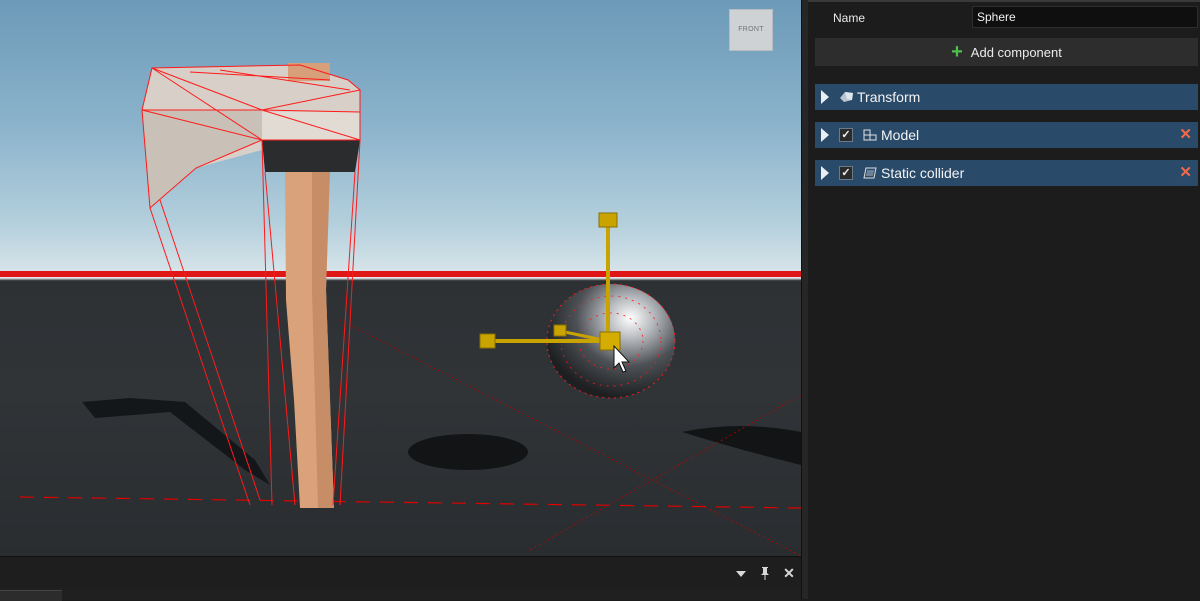 Image resolution: width=1200 pixels, height=601 pixels. I want to click on add-component-label: Add component, so click(1016, 52).